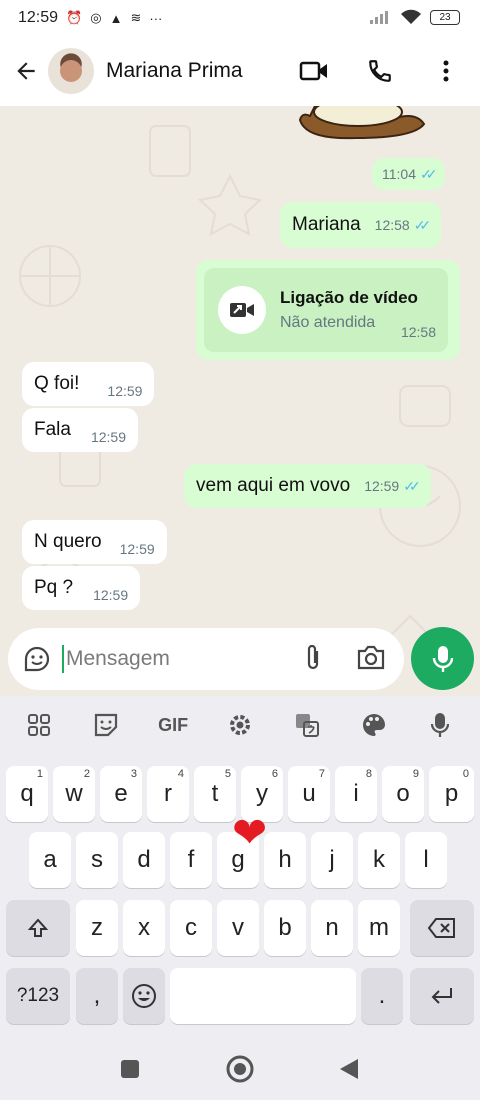  What do you see at coordinates (379, 928) in the screenshot?
I see `key-m: m` at bounding box center [379, 928].